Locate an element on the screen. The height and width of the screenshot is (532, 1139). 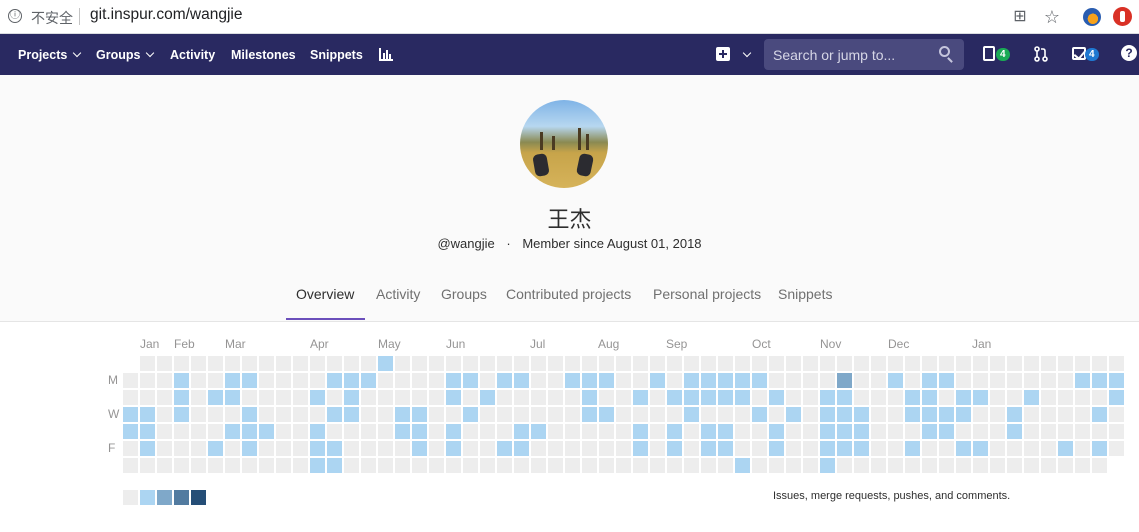
tab-activity: Activity is located at coordinates (398, 294).